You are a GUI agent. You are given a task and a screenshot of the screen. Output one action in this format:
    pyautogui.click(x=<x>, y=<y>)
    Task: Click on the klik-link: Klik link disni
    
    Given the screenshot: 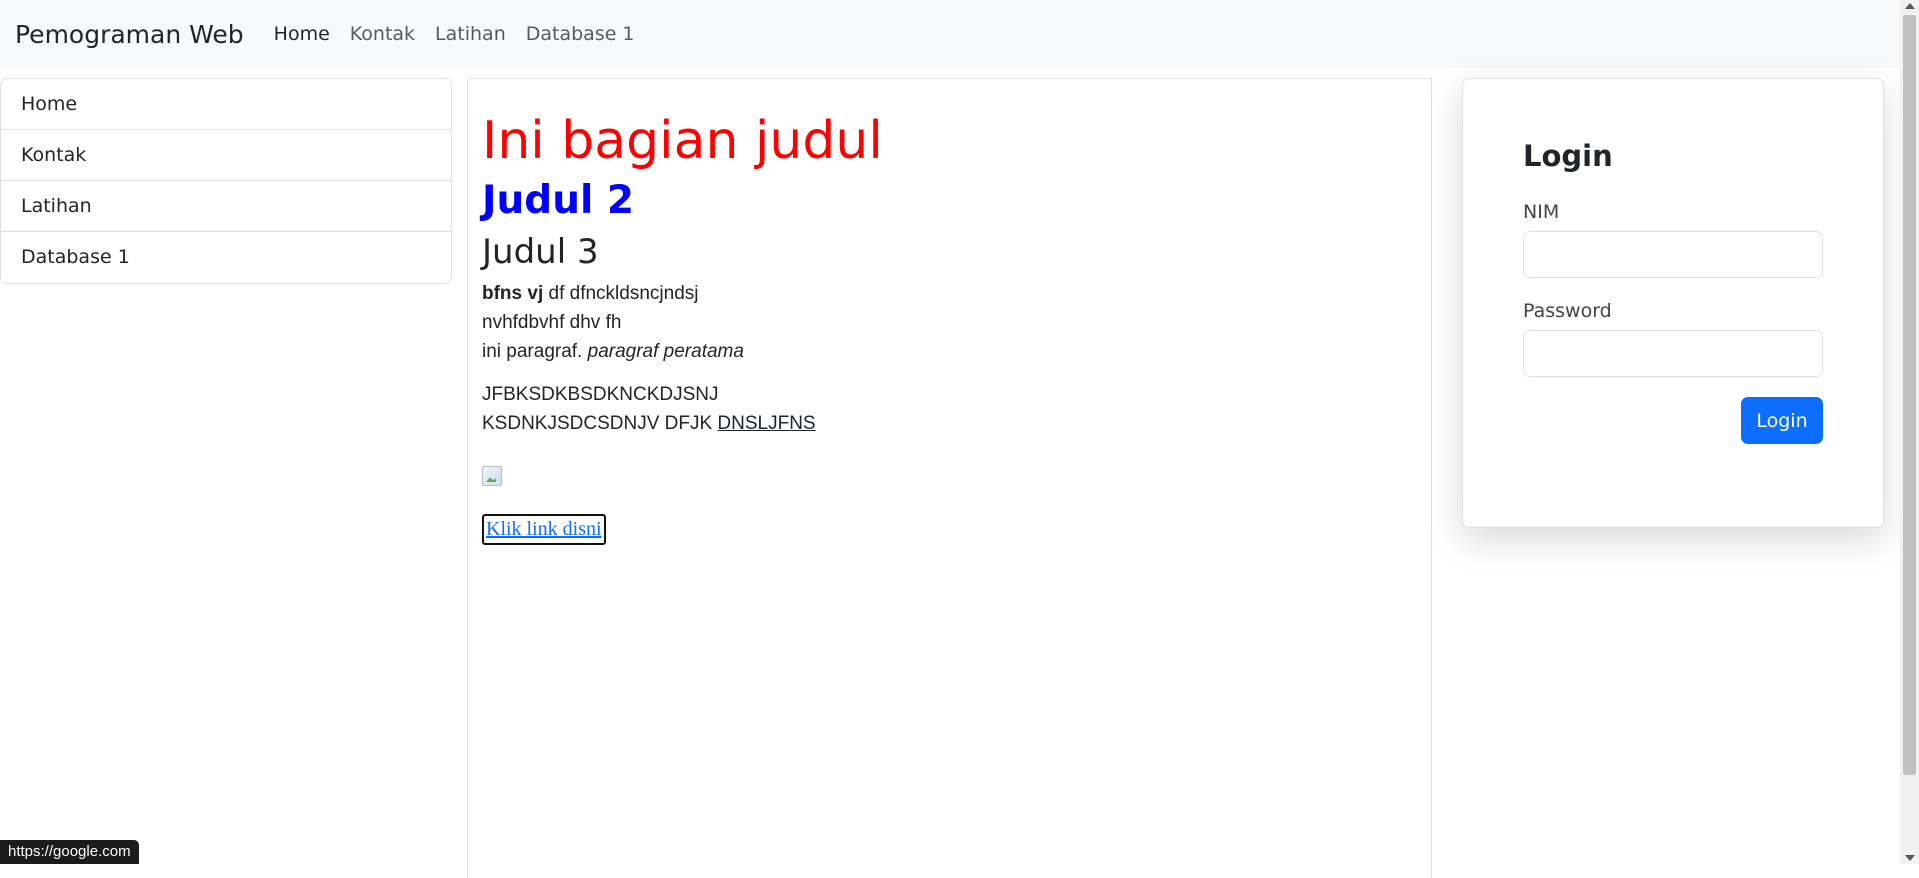 What is the action you would take?
    pyautogui.click(x=544, y=529)
    